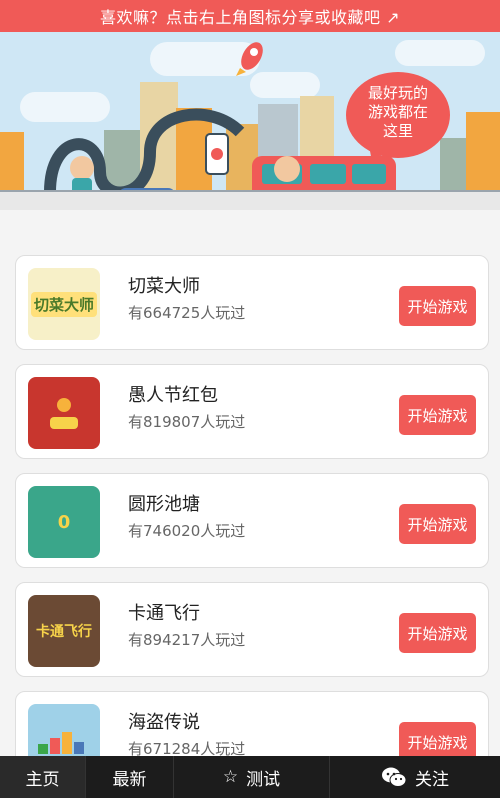 The width and height of the screenshot is (500, 798). Describe the element at coordinates (164, 612) in the screenshot. I see `game-title: 卡通飞行` at that location.